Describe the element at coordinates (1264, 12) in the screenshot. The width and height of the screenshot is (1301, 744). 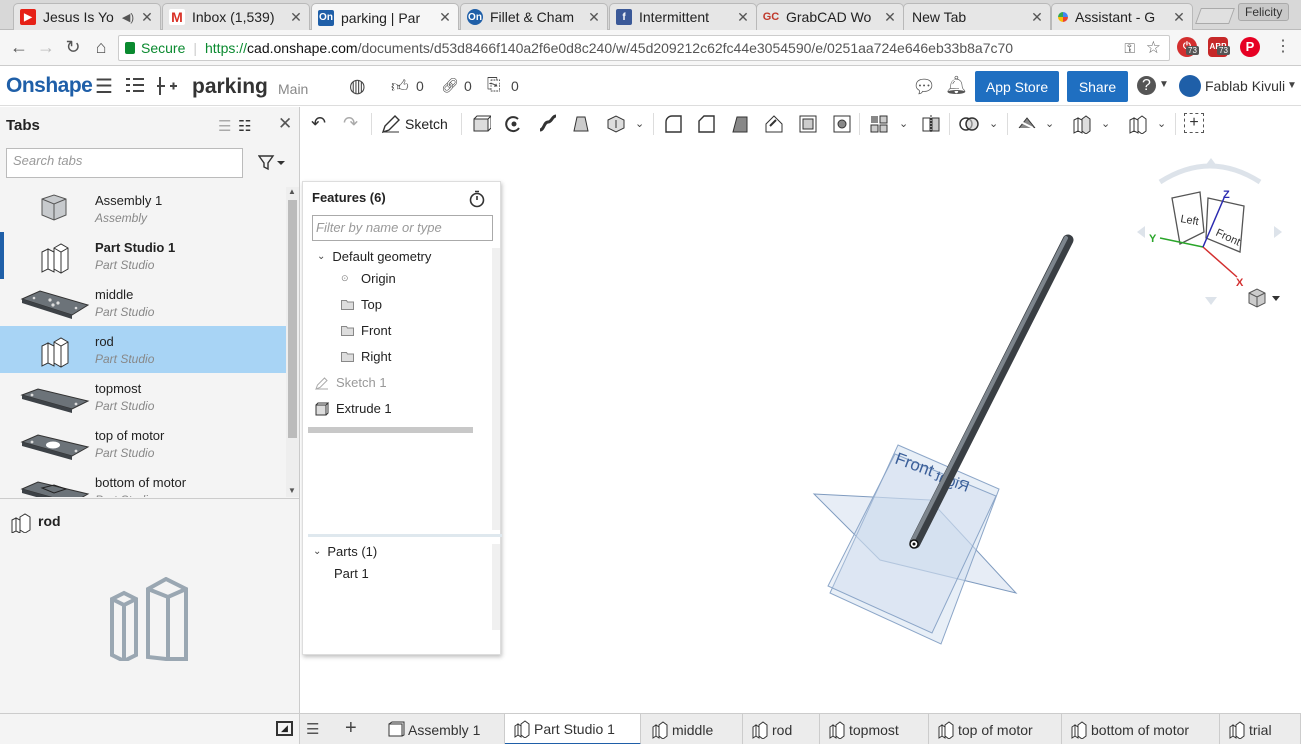
I see `profile-button: Felicity` at that location.